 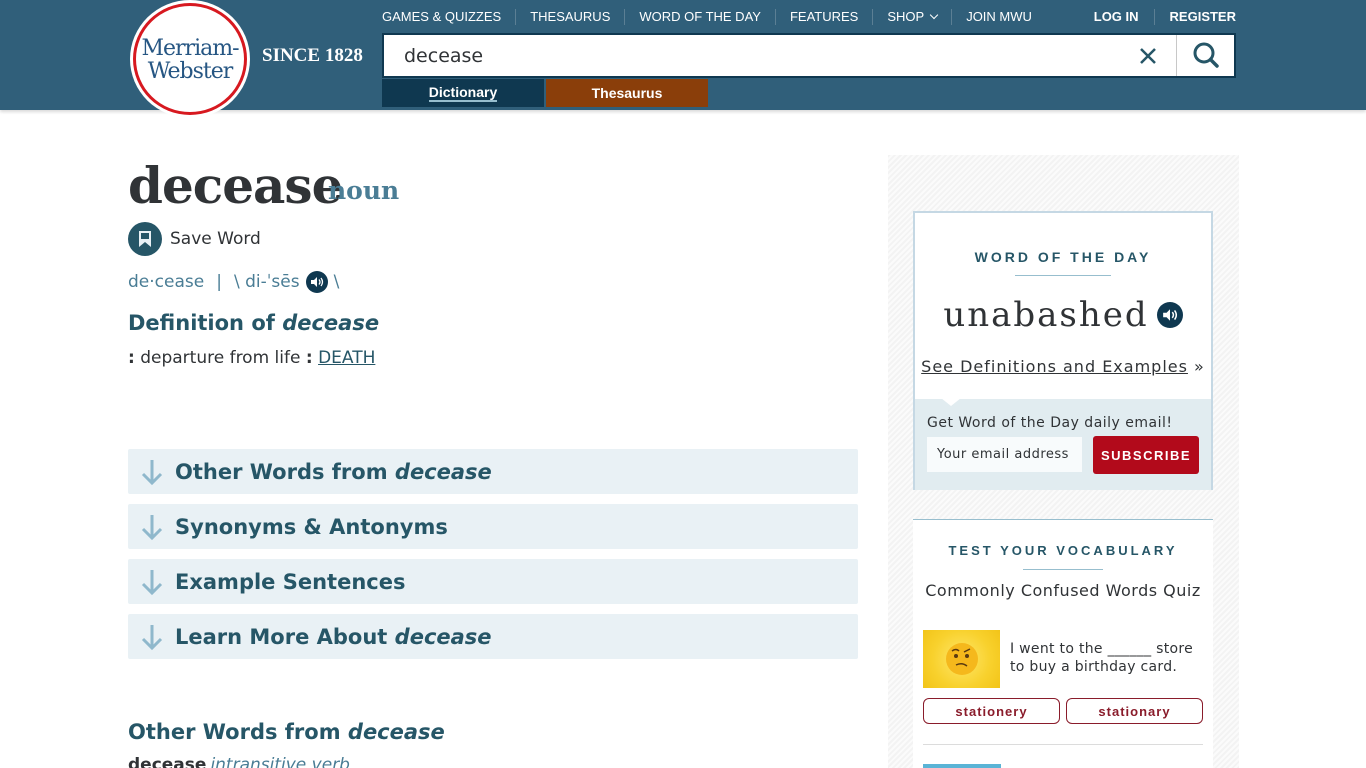 I want to click on auth-links: LOG IN REGISTER, so click(x=1157, y=17).